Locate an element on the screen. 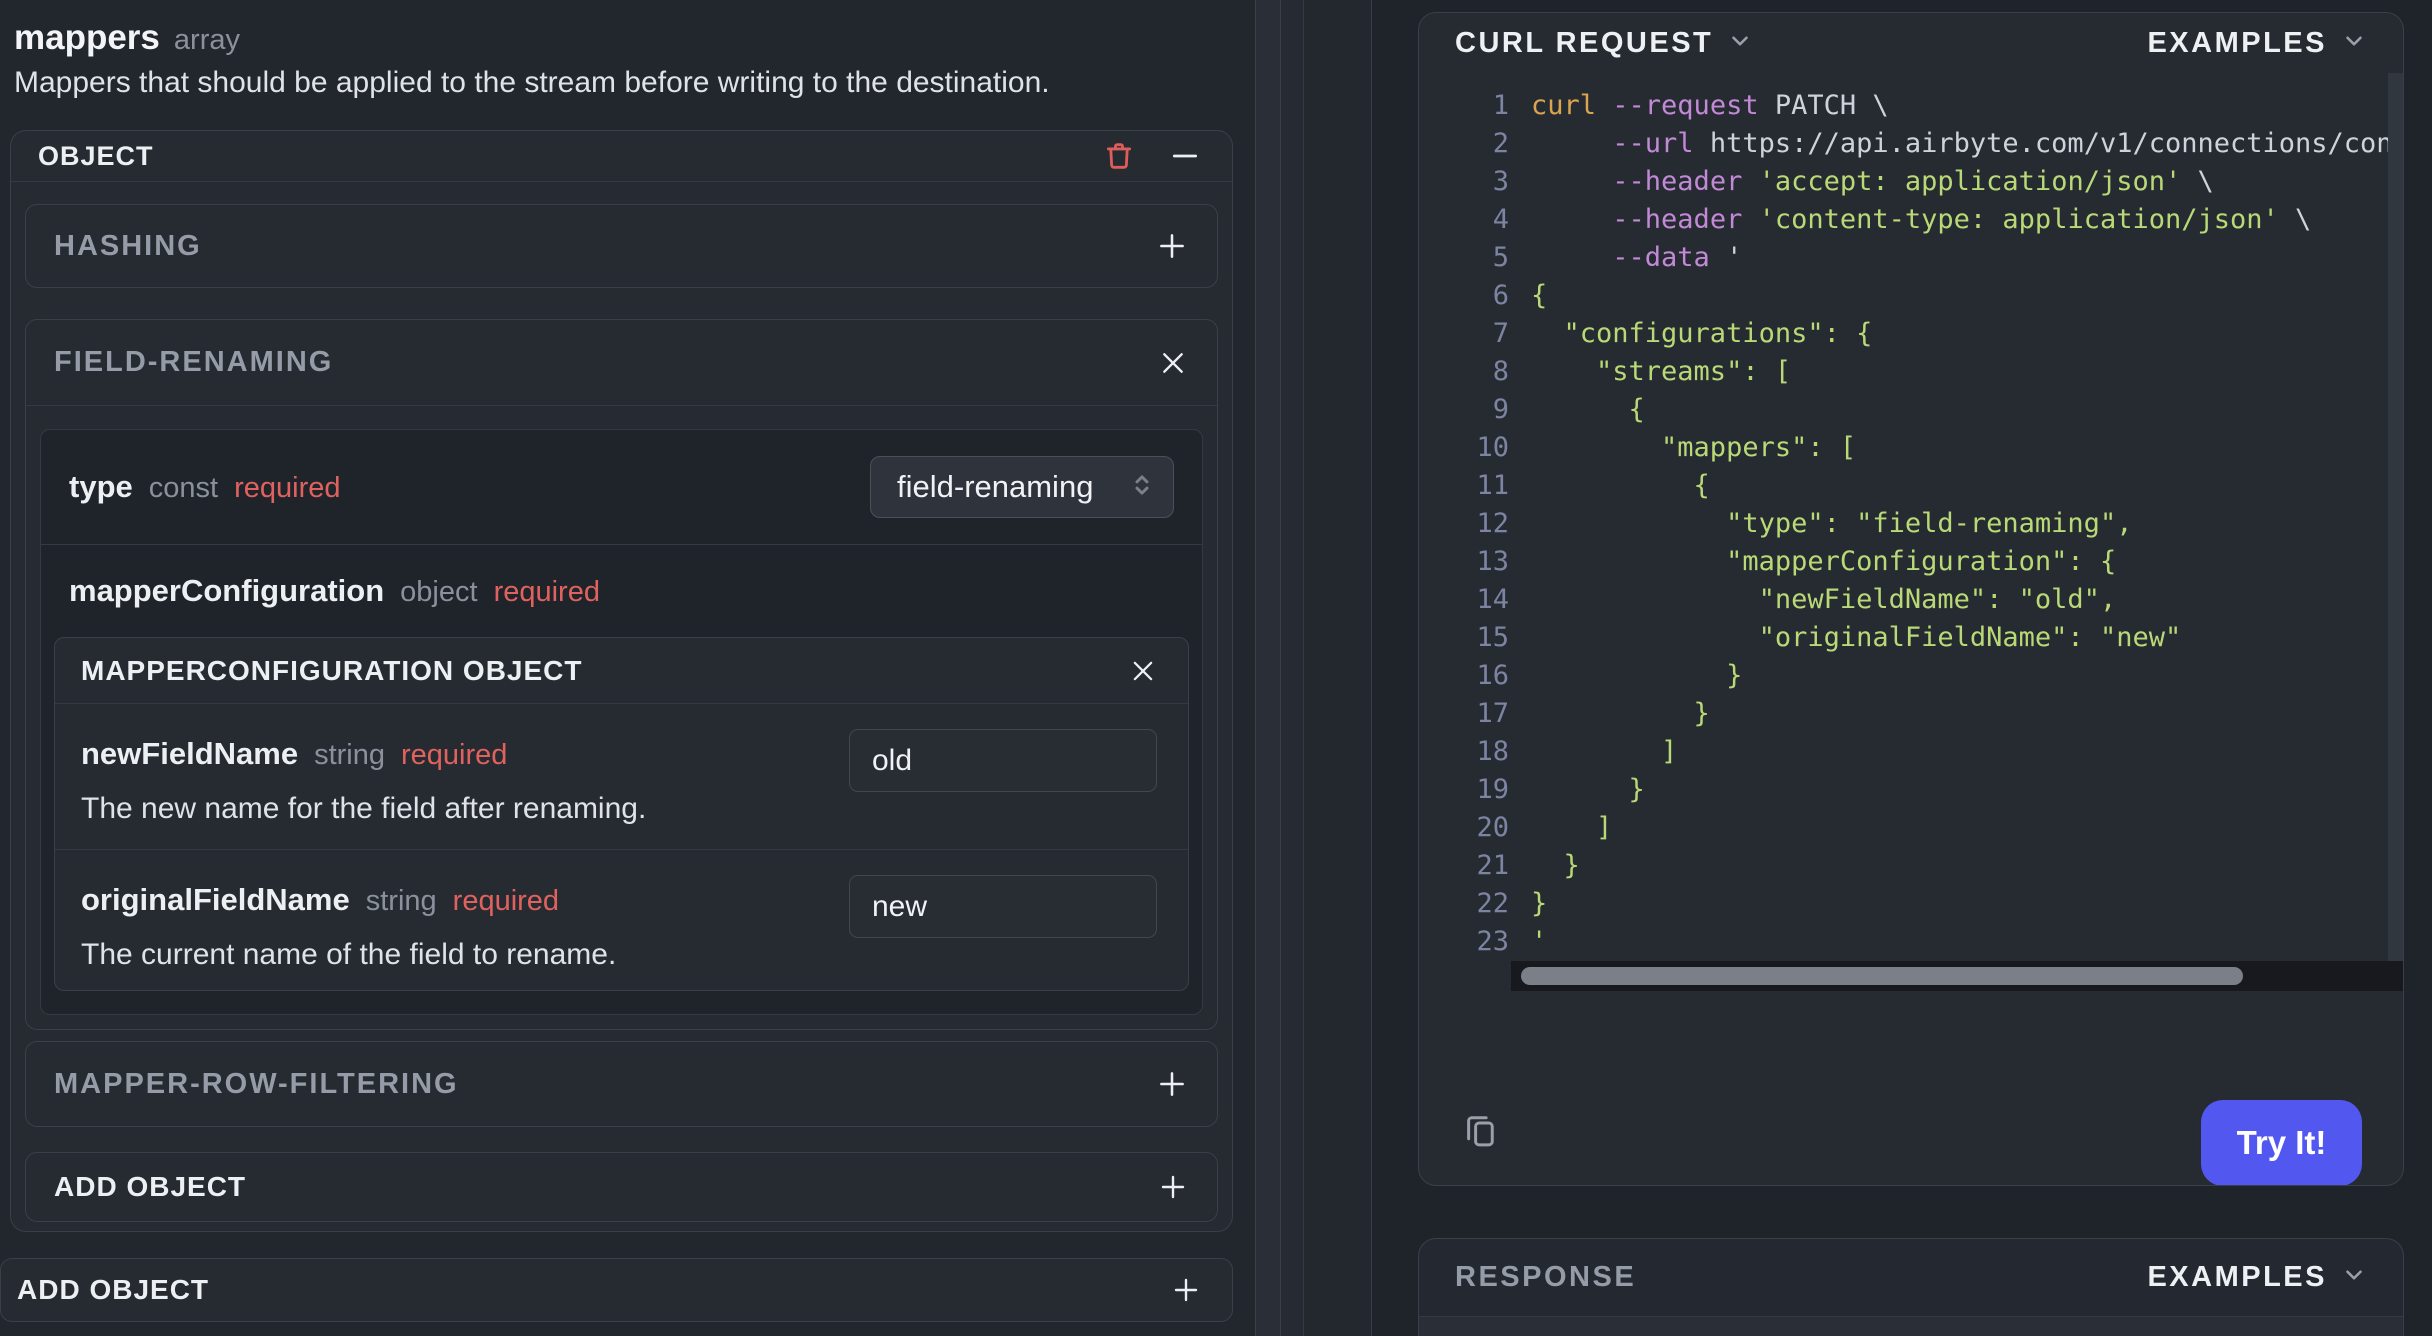 This screenshot has width=2432, height=1336. curl-request-title: CURL REQUEST is located at coordinates (1584, 42).